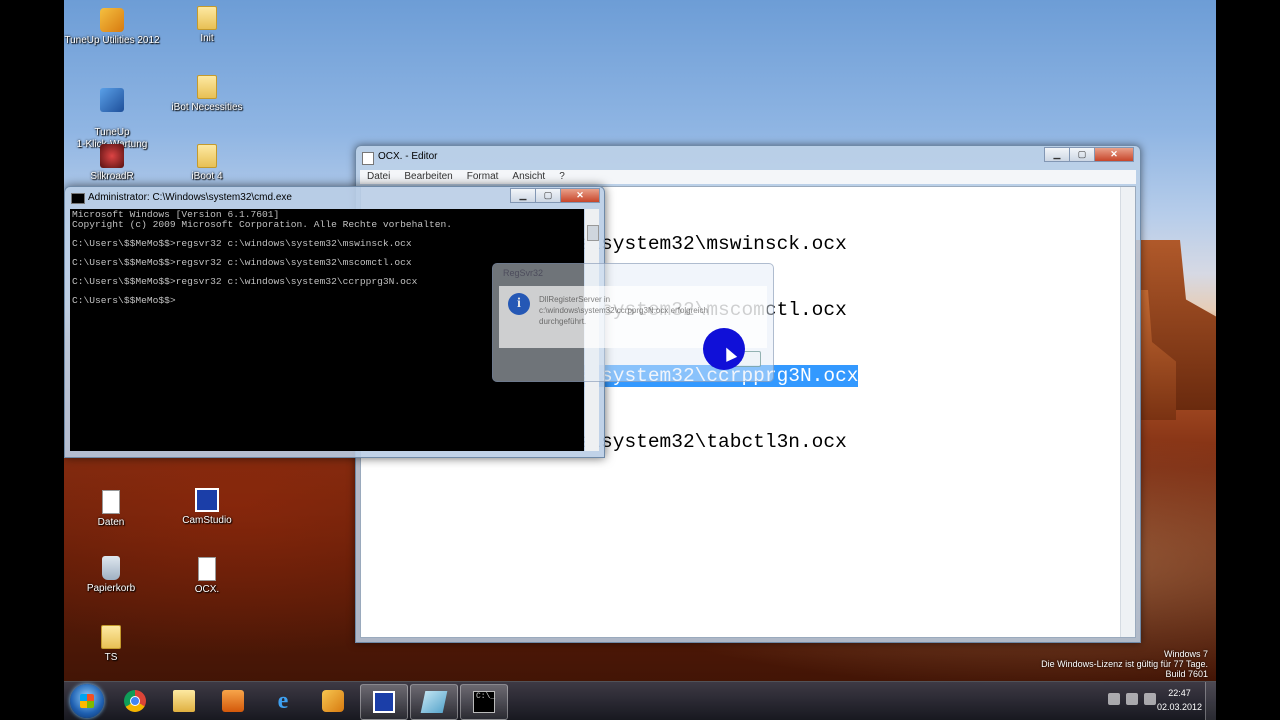 The image size is (1280, 720). Describe the element at coordinates (1248, 360) in the screenshot. I see `letterbox-right` at that location.